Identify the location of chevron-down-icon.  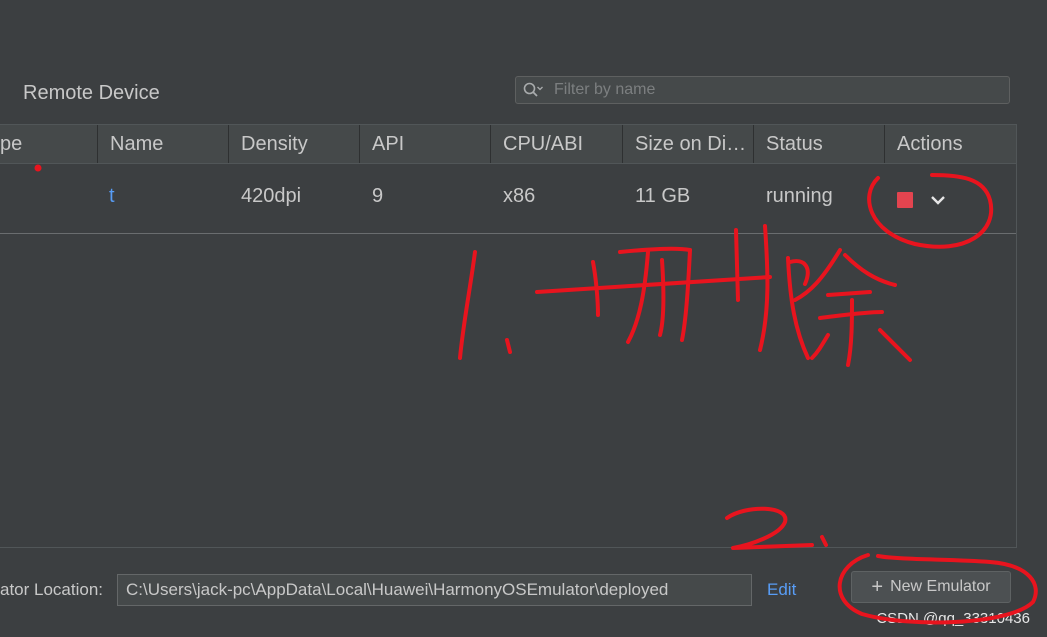
(938, 200).